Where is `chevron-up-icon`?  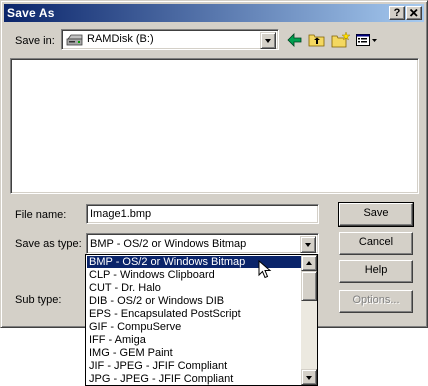
chevron-up-icon is located at coordinates (309, 263).